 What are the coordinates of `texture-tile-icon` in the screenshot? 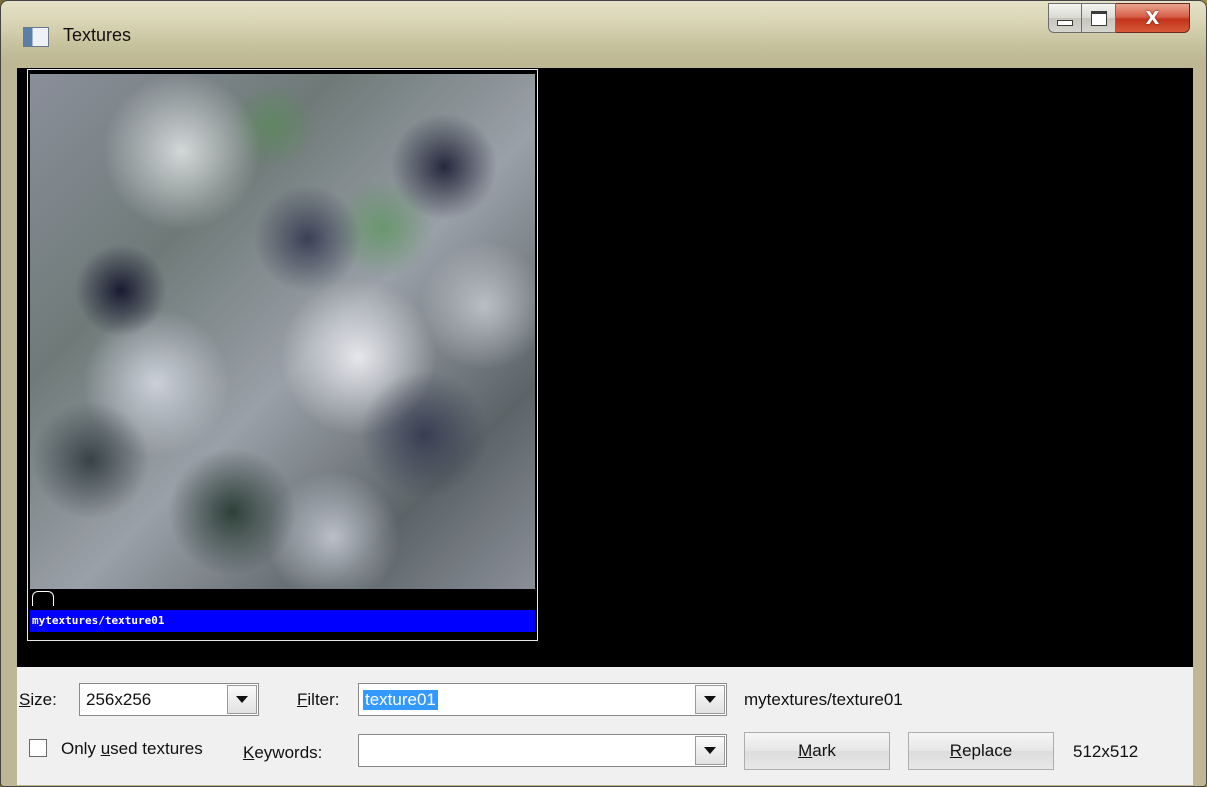 It's located at (43, 598).